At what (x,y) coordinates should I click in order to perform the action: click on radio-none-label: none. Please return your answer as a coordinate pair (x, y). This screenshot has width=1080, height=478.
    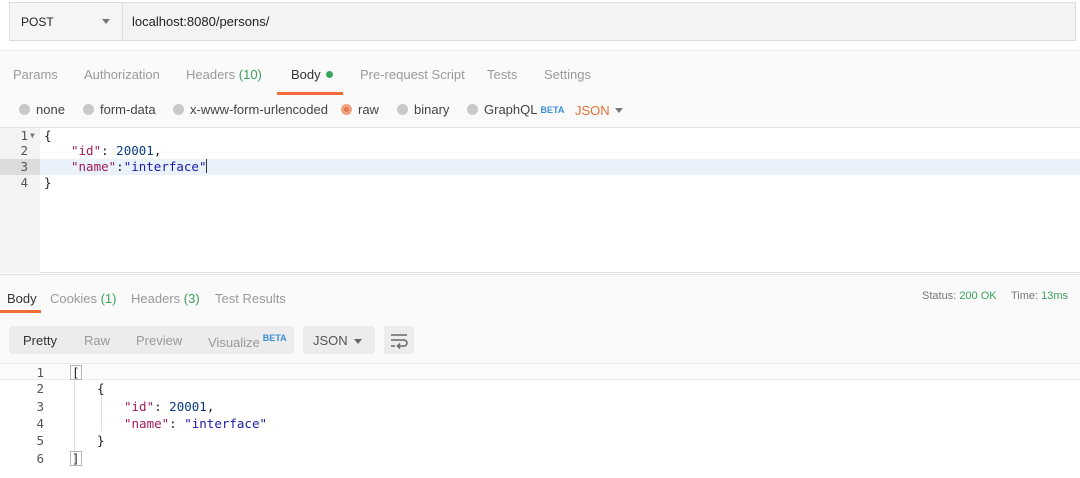
    Looking at the image, I should click on (50, 109).